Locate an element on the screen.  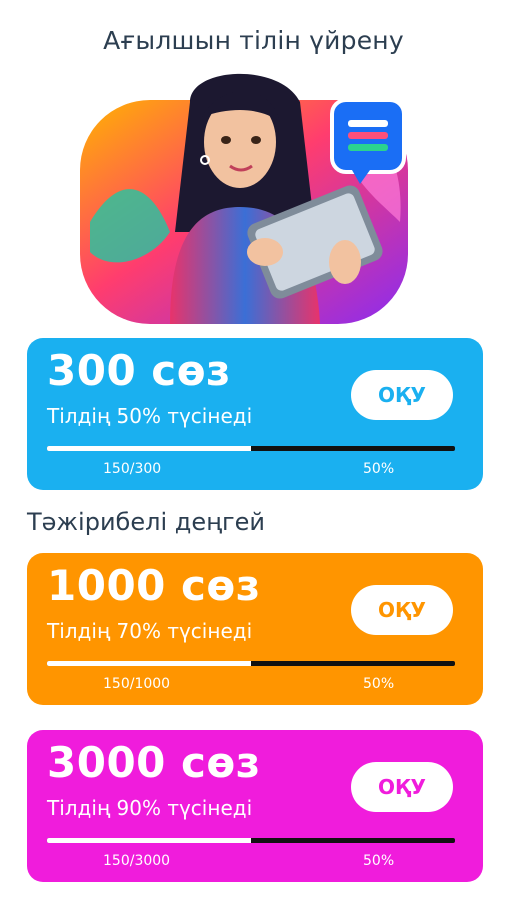
card-subtitle: Тілдің 50% түсінеді is located at coordinates (150, 416).